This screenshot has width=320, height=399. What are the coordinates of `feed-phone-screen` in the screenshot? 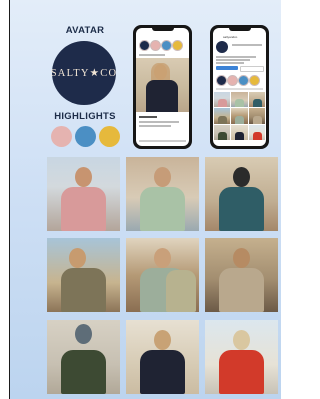 It's located at (162, 87).